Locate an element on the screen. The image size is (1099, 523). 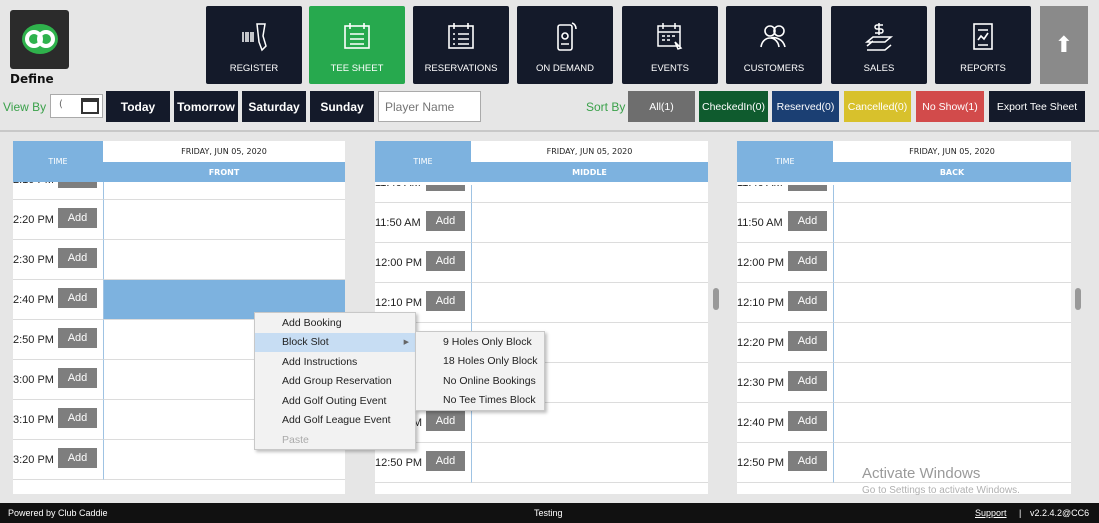
table-row: 11:50 AM Add is located at coordinates (541, 223).